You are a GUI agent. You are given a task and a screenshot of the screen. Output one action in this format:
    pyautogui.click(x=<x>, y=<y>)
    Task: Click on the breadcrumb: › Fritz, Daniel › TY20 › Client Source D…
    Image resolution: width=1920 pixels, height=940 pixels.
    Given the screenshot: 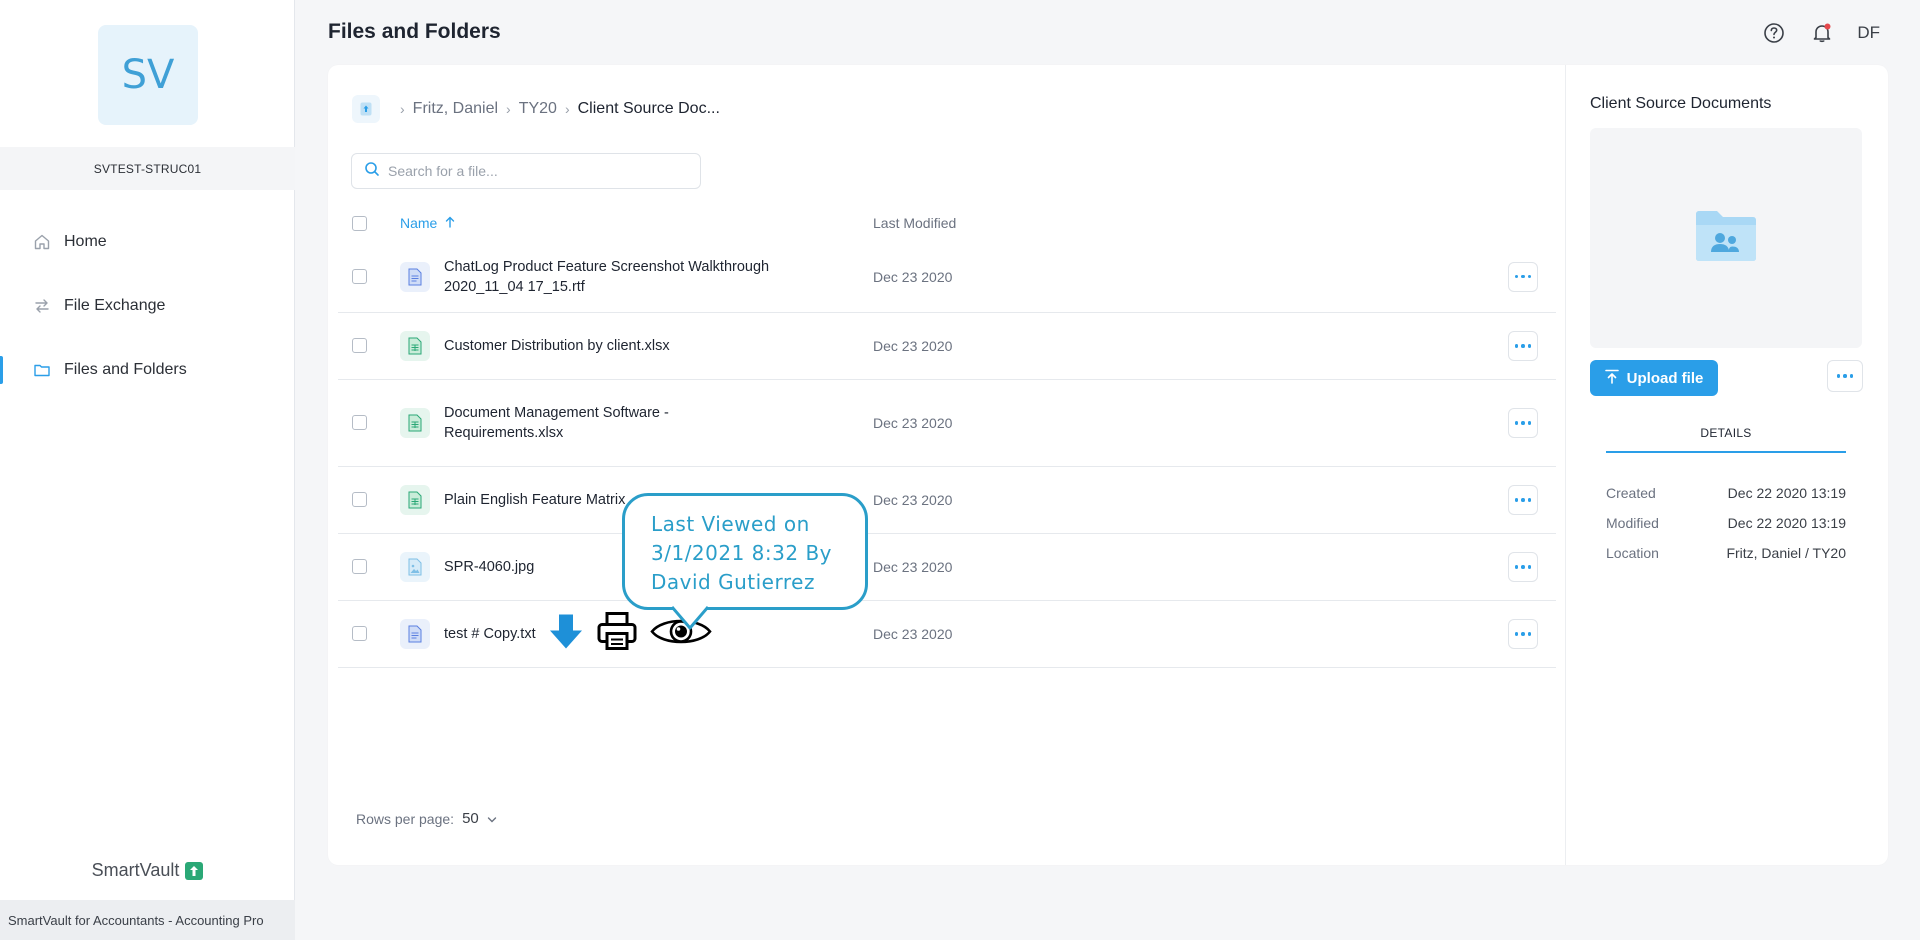 What is the action you would take?
    pyautogui.click(x=536, y=109)
    